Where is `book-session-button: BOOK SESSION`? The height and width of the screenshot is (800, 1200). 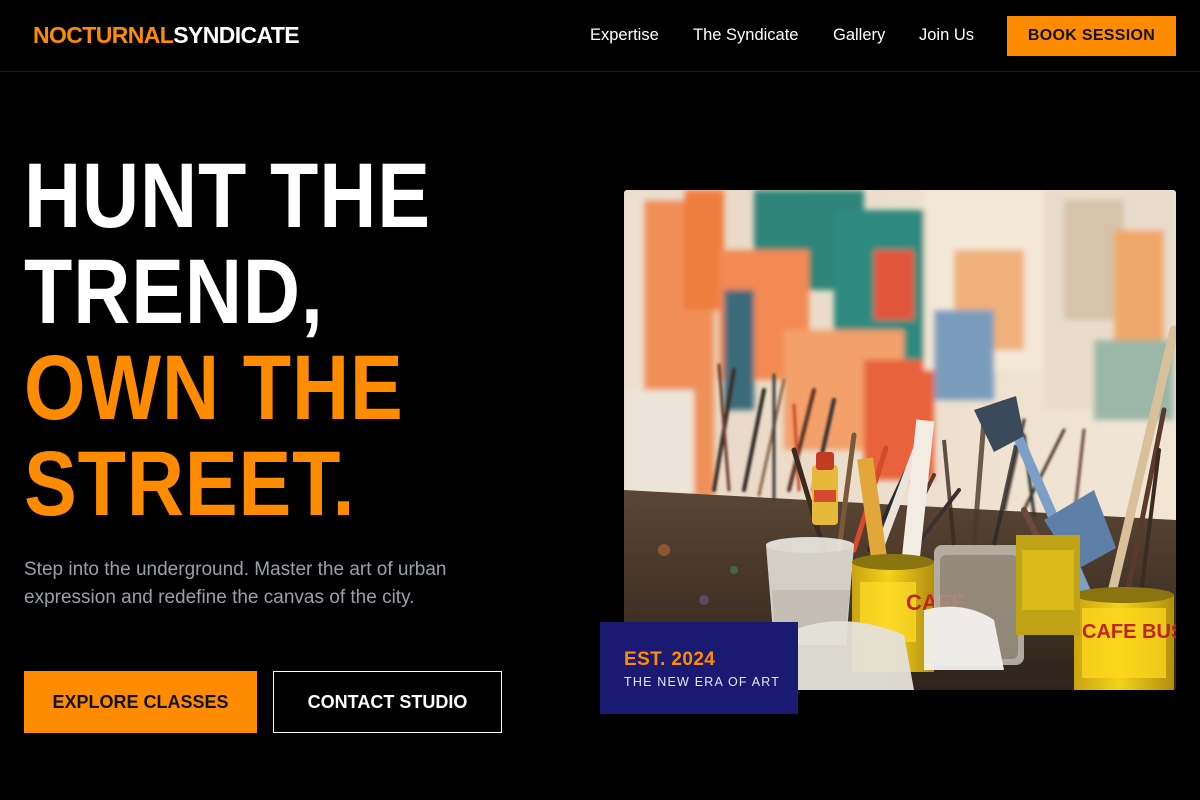
book-session-button: BOOK SESSION is located at coordinates (1091, 36).